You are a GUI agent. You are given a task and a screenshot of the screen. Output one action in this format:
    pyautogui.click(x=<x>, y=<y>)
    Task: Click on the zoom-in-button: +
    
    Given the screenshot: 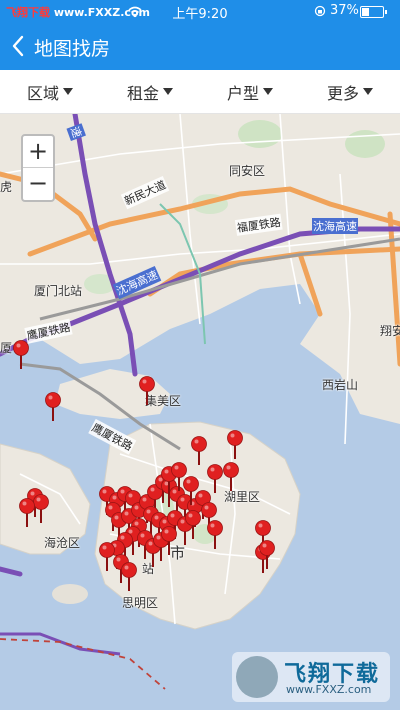 What is the action you would take?
    pyautogui.click(x=38, y=152)
    